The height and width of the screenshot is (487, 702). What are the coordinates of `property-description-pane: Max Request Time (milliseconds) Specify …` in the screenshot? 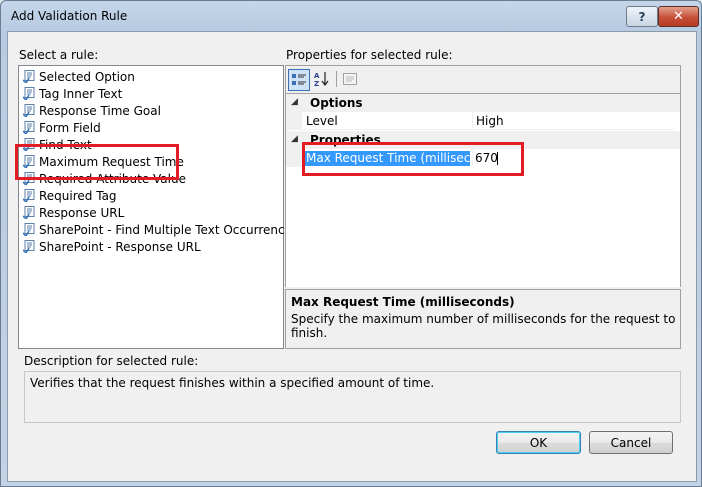 It's located at (483, 319).